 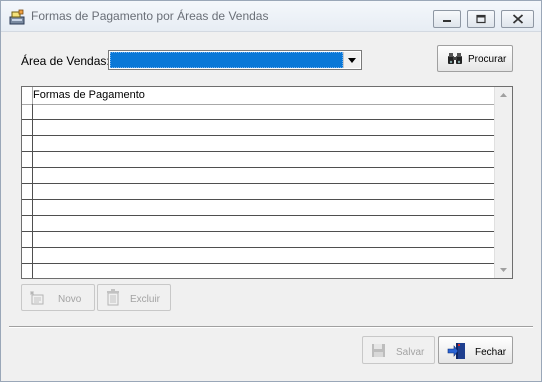 I want to click on scroll-up-icon, so click(x=503, y=95).